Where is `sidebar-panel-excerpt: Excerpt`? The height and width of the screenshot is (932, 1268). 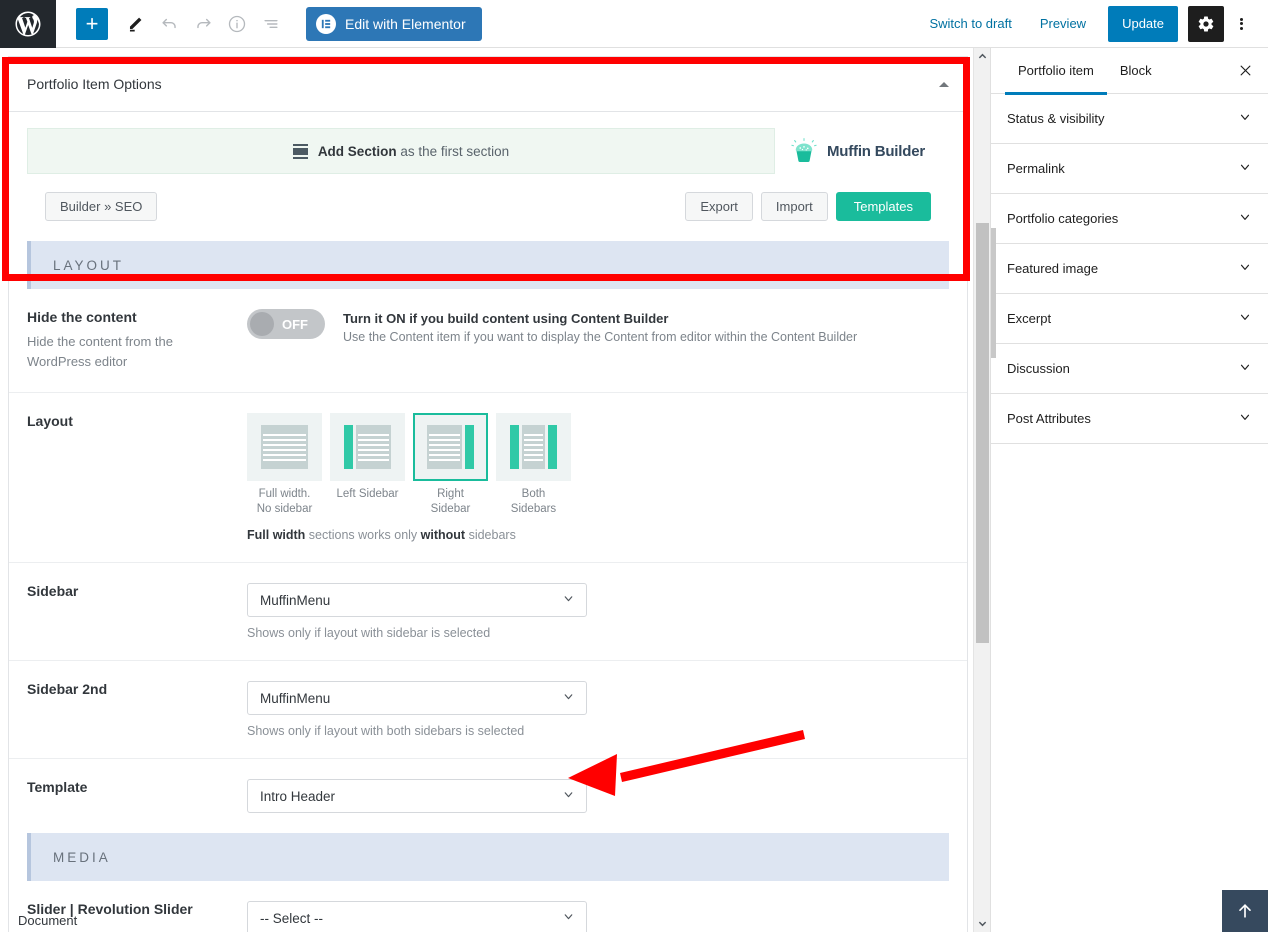 sidebar-panel-excerpt: Excerpt is located at coordinates (1129, 319).